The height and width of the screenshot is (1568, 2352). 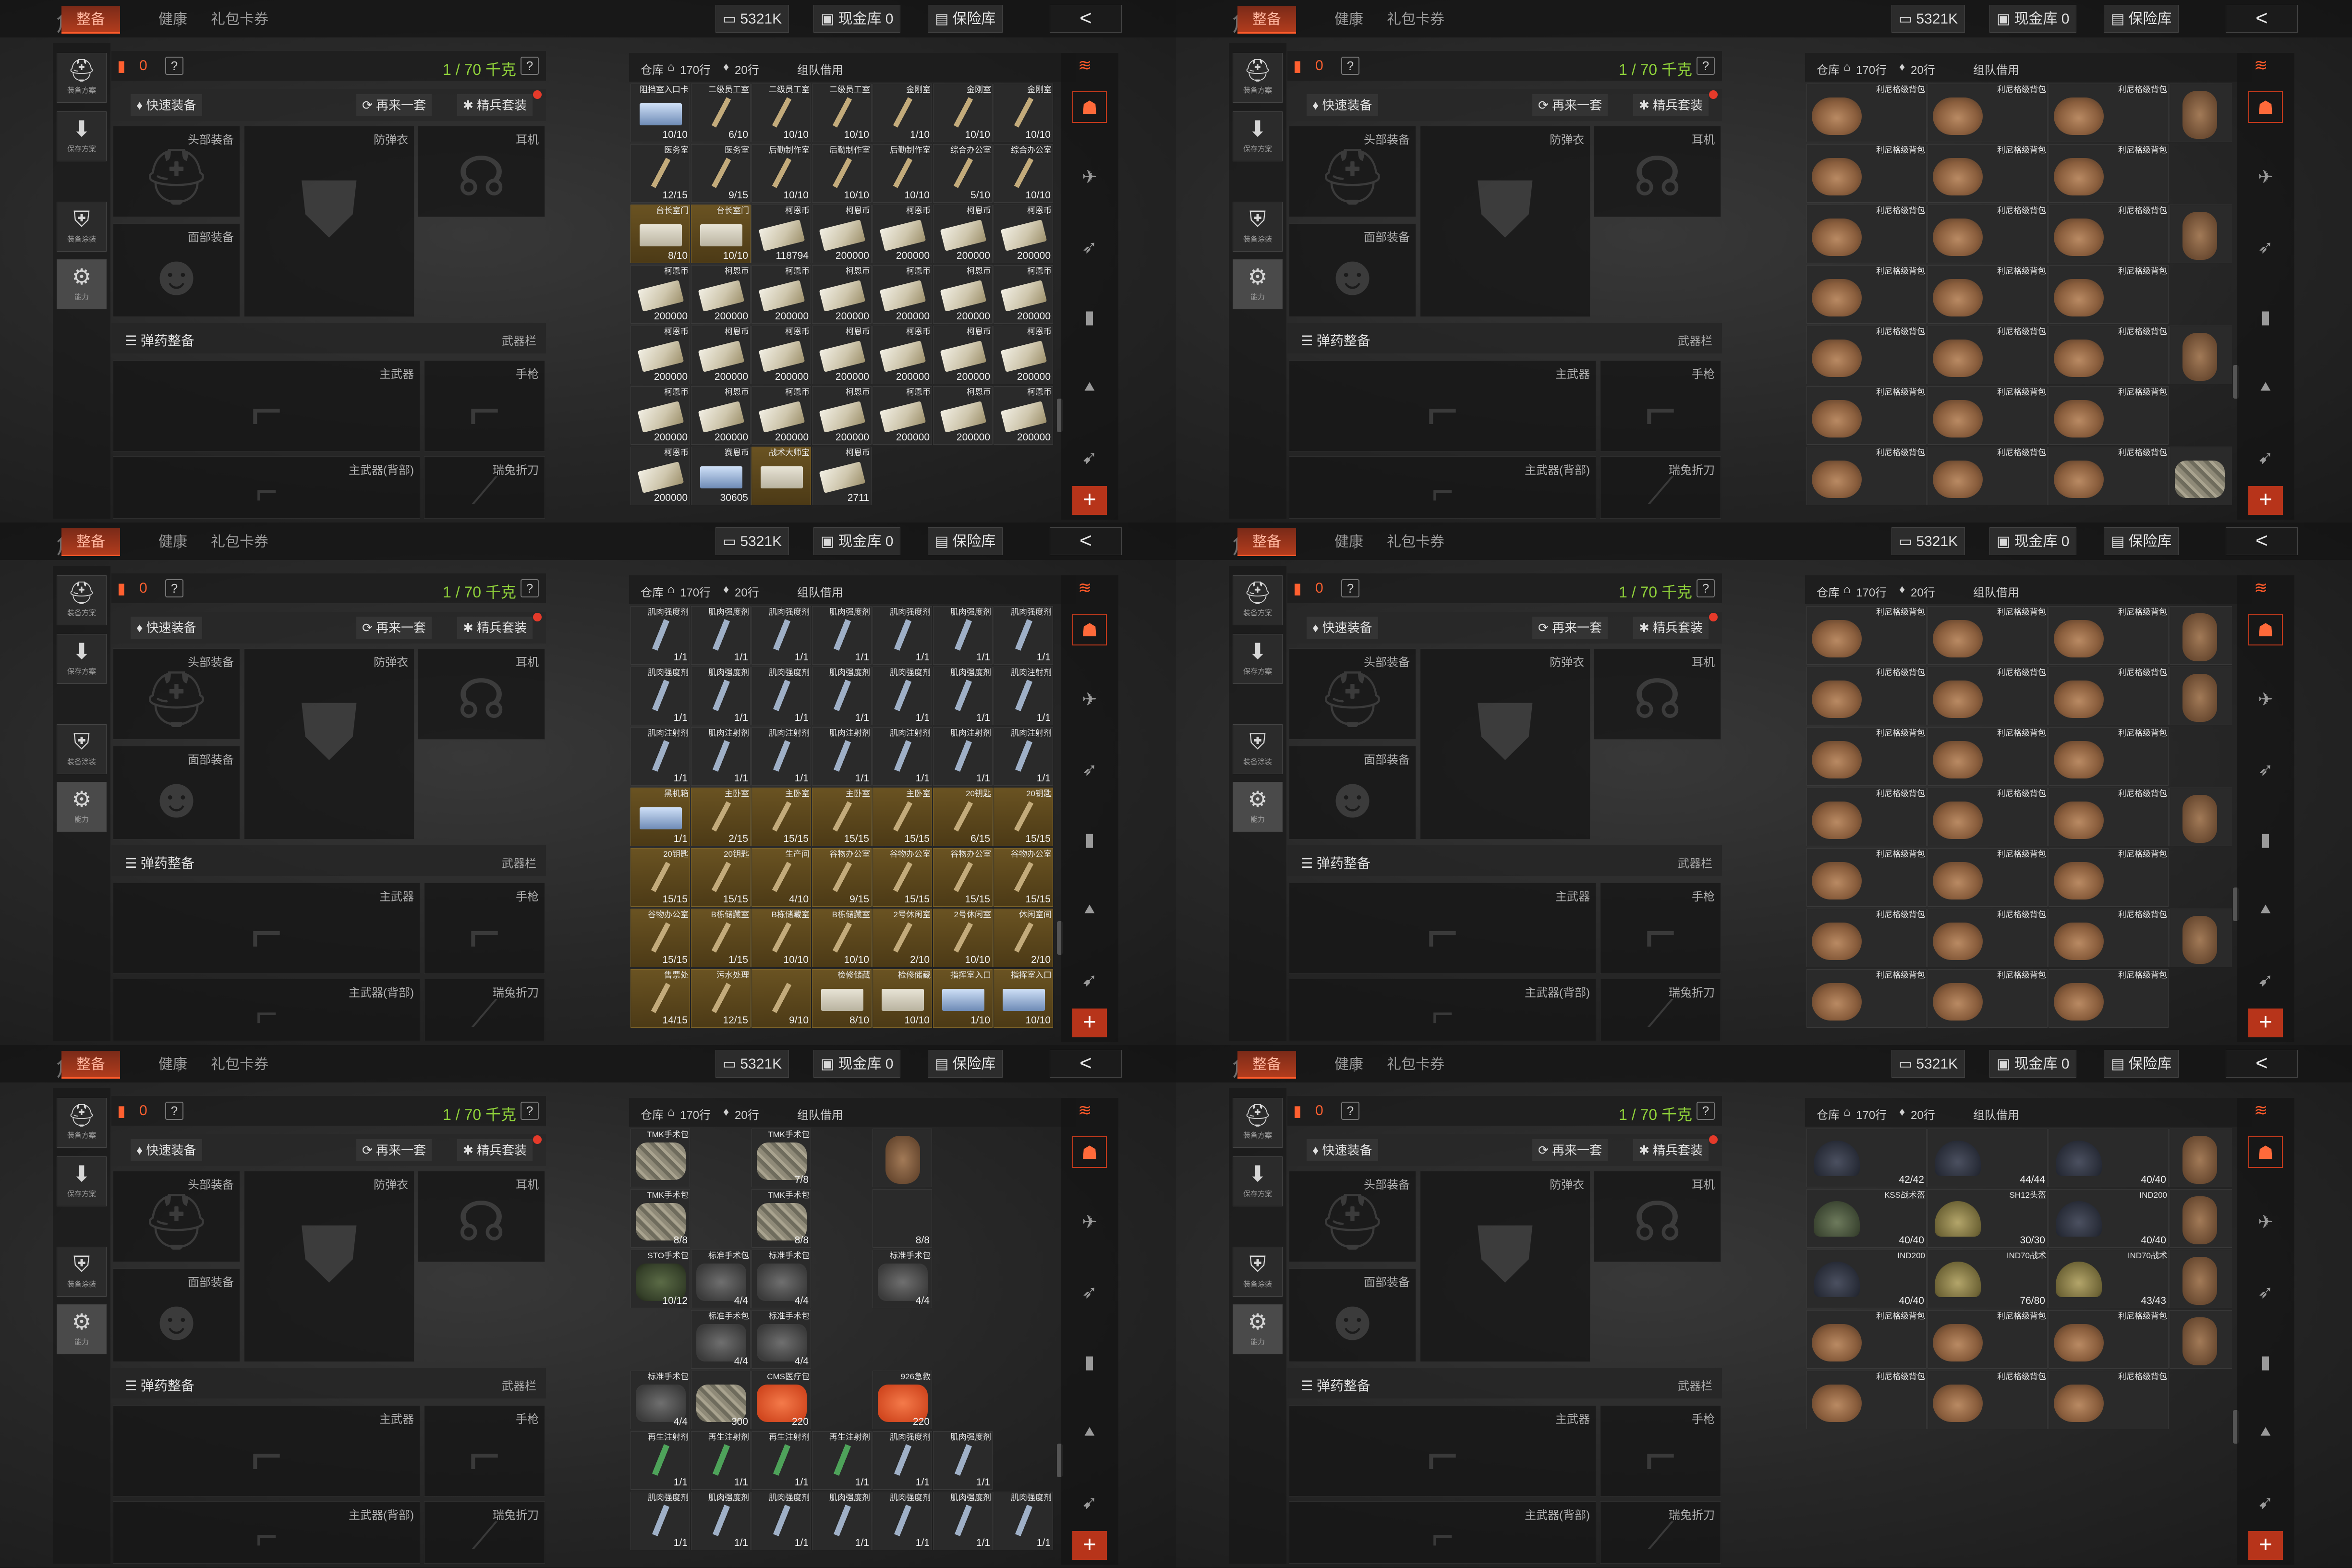 What do you see at coordinates (660, 173) in the screenshot?
I see `inventory-item: 医务室 12/15` at bounding box center [660, 173].